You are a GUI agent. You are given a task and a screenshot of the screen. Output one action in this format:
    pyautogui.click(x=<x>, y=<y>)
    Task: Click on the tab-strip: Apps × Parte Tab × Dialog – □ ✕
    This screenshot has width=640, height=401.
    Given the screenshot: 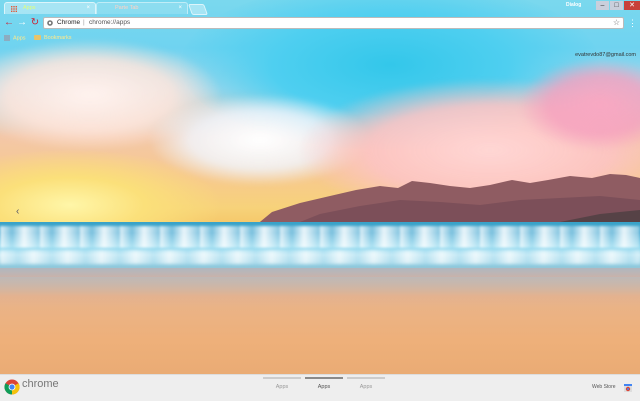 What is the action you would take?
    pyautogui.click(x=320, y=7)
    